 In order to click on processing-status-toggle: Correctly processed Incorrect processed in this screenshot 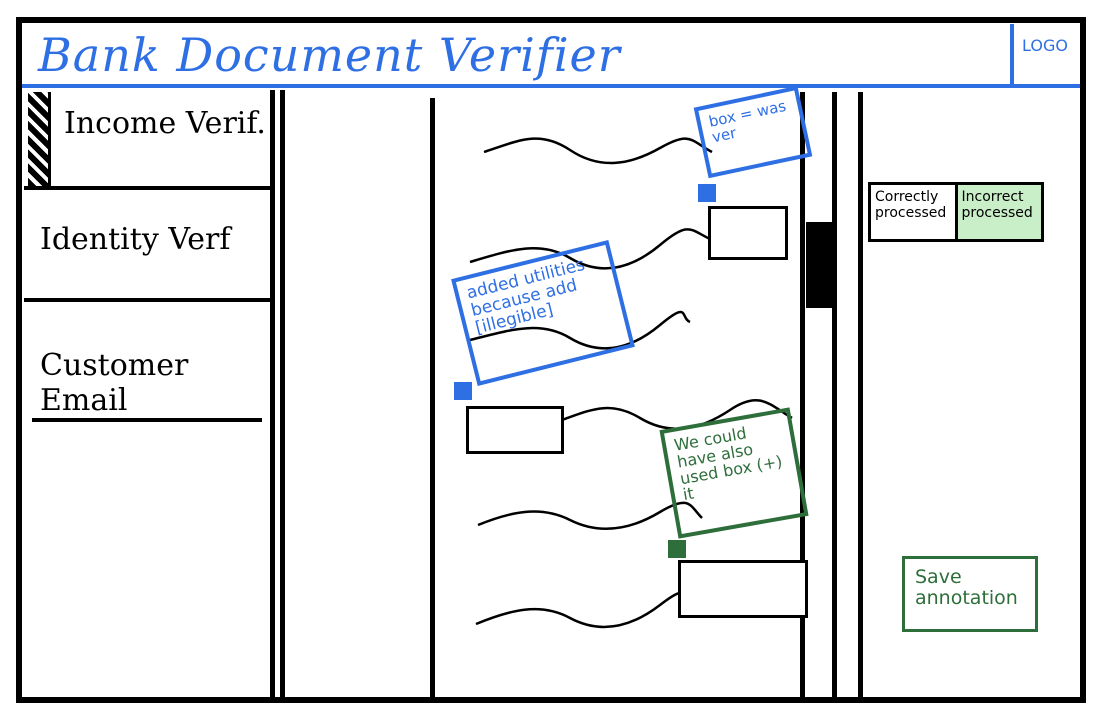, I will do `click(956, 212)`.